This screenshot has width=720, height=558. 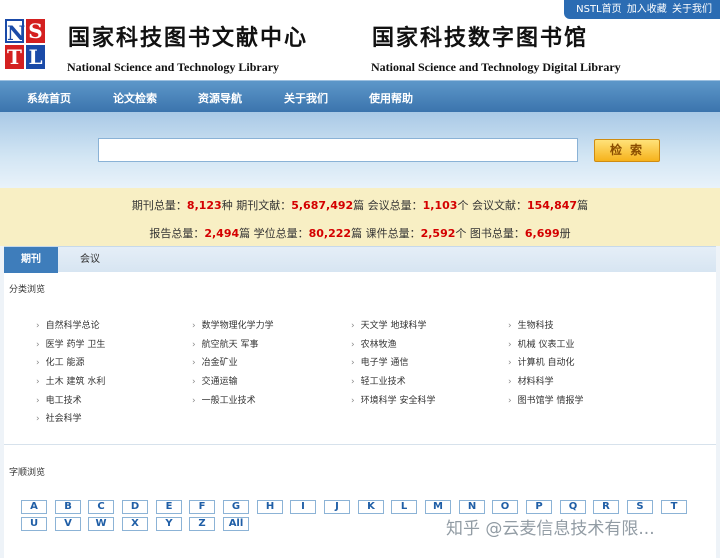 I want to click on letter-button: P, so click(x=539, y=507).